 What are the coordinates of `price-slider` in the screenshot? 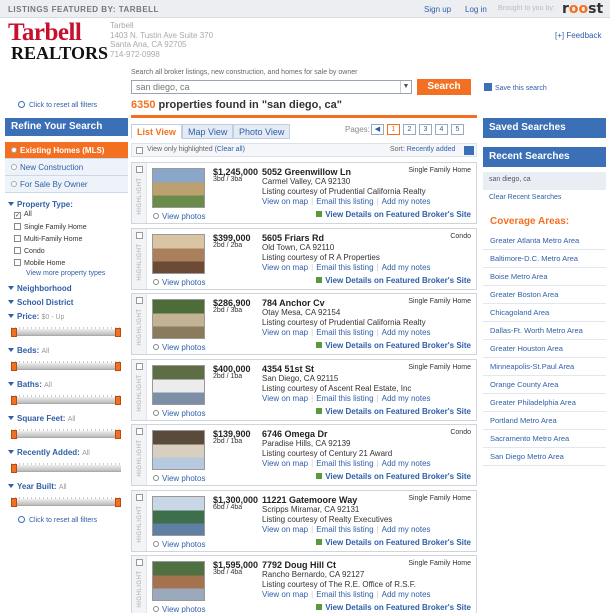 It's located at (66, 332).